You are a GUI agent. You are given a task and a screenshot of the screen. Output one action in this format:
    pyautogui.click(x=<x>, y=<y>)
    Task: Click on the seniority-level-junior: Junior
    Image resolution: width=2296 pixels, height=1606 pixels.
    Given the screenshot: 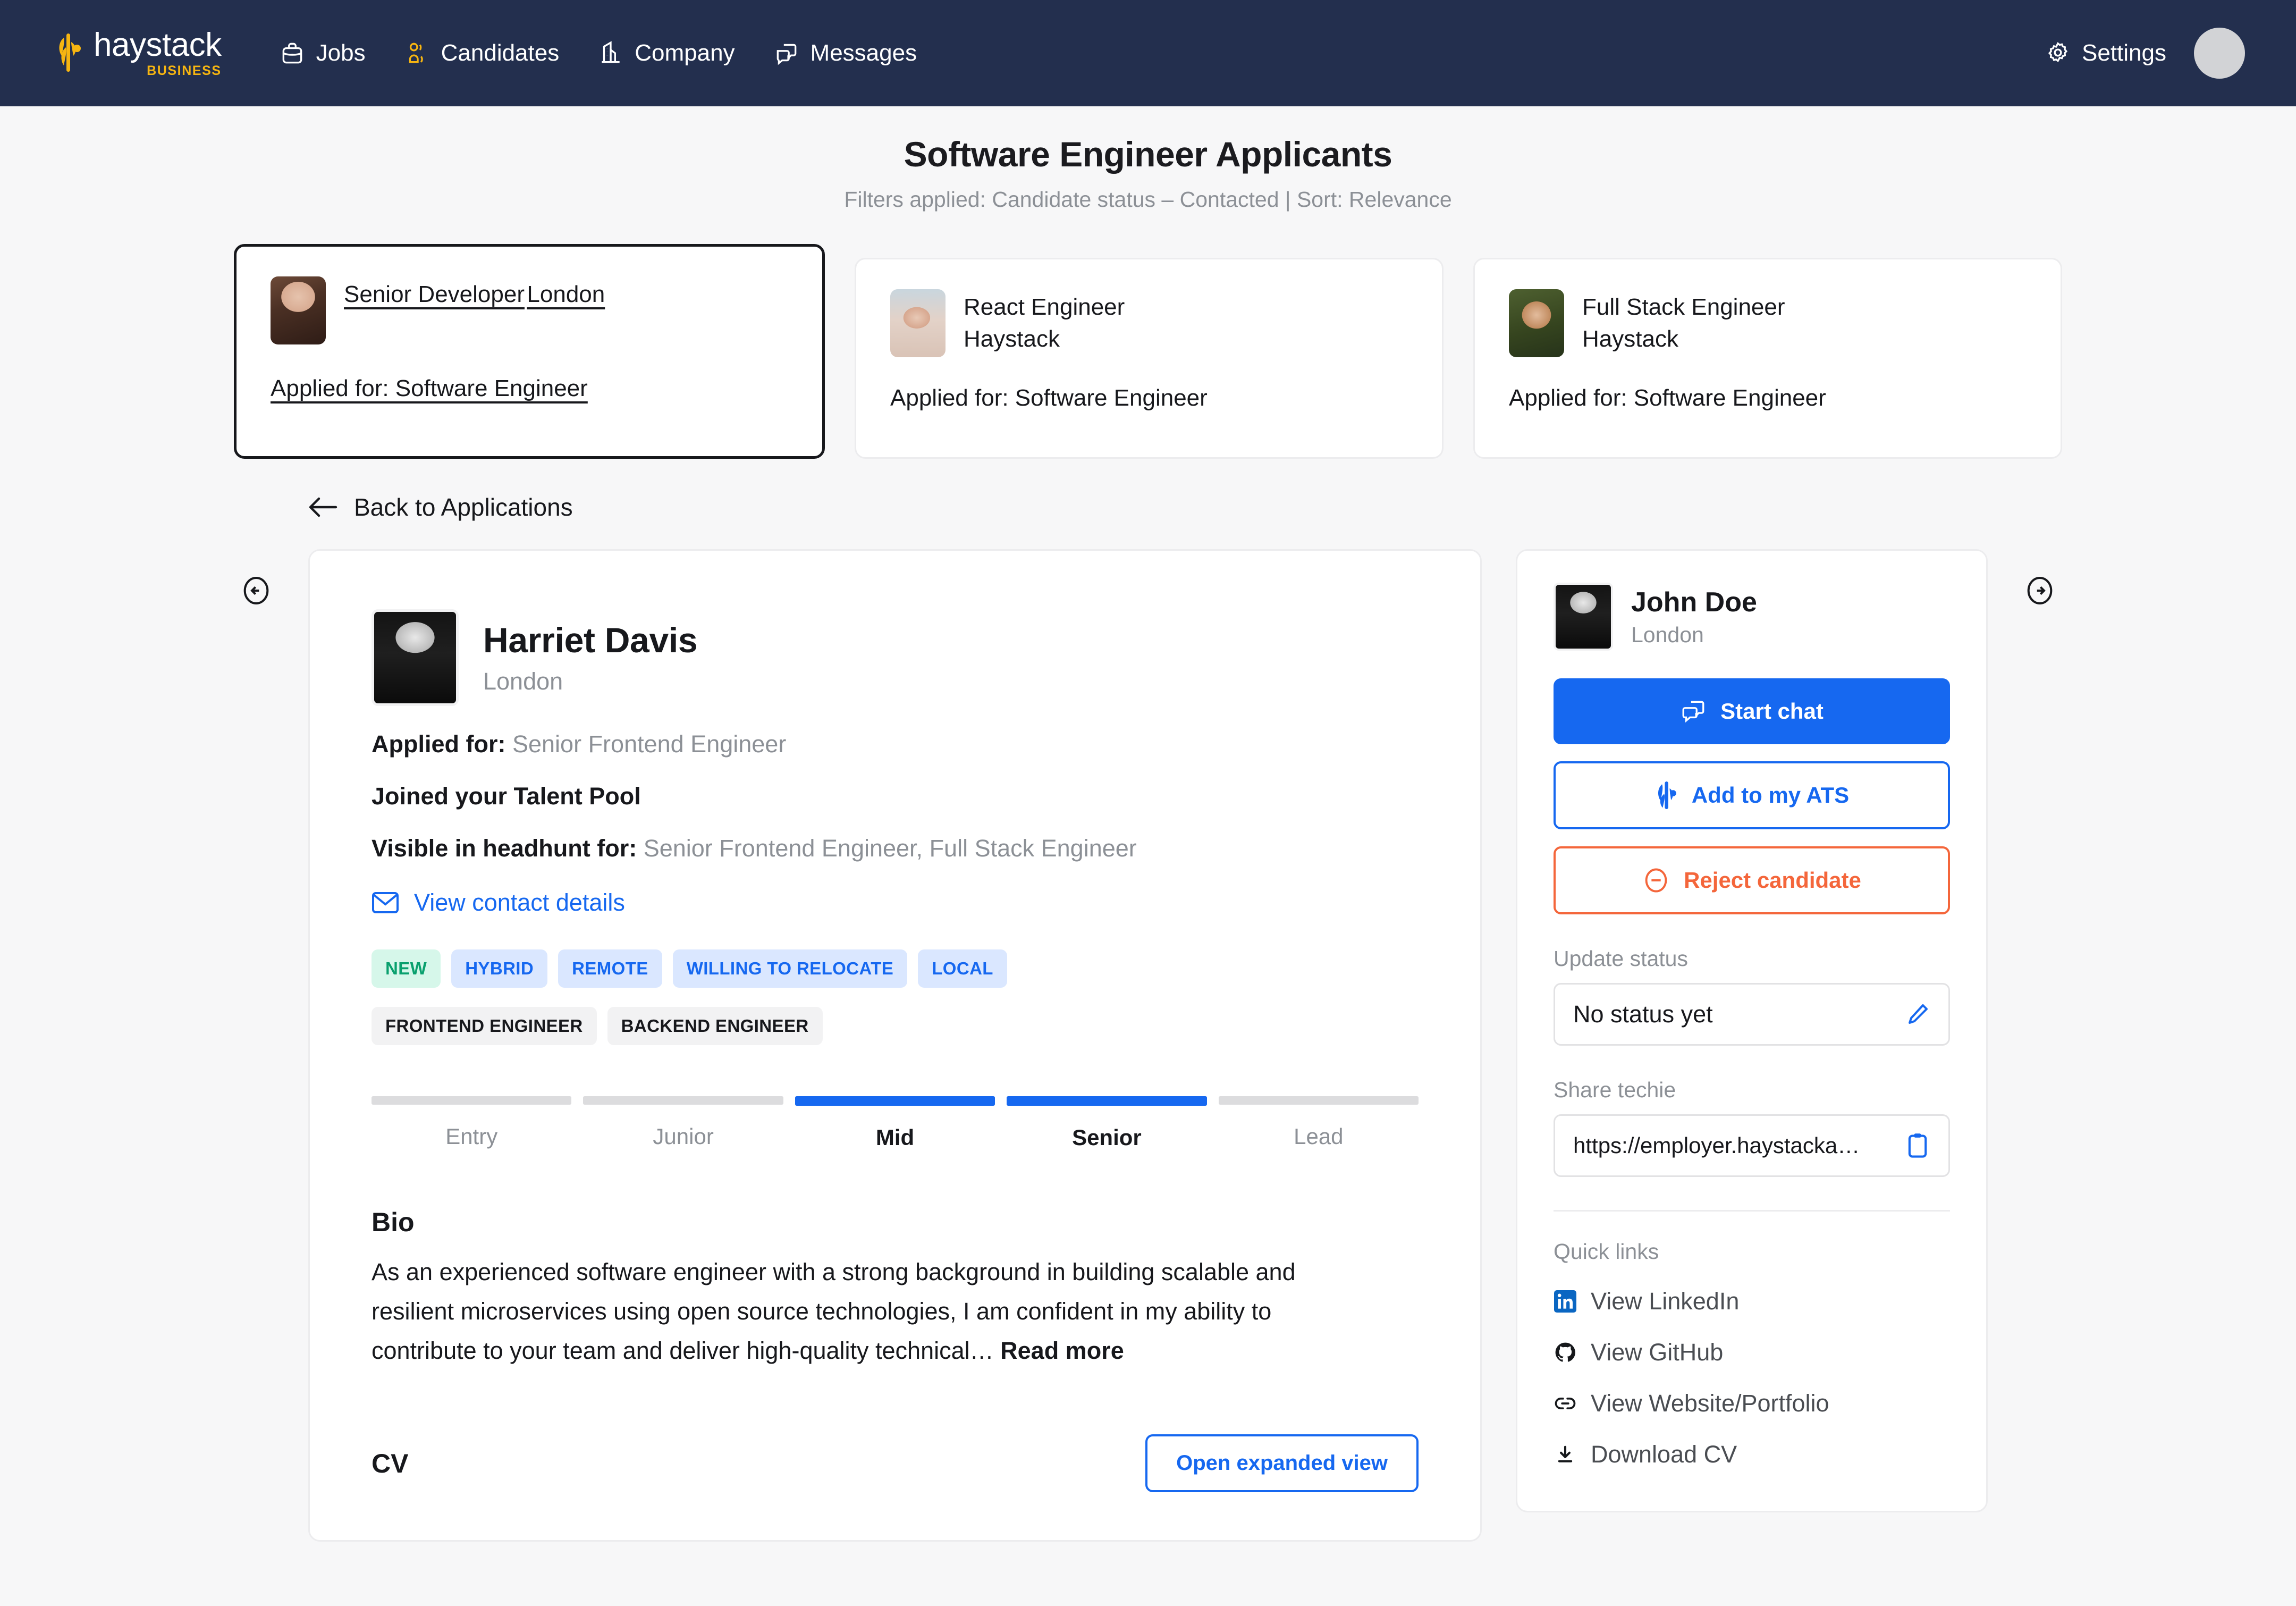 What is the action you would take?
    pyautogui.click(x=683, y=1123)
    